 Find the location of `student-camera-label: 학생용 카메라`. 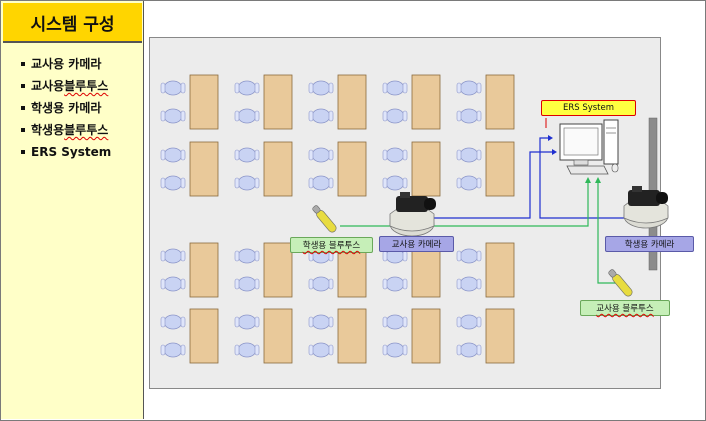

student-camera-label: 학생용 카메라 is located at coordinates (649, 244).